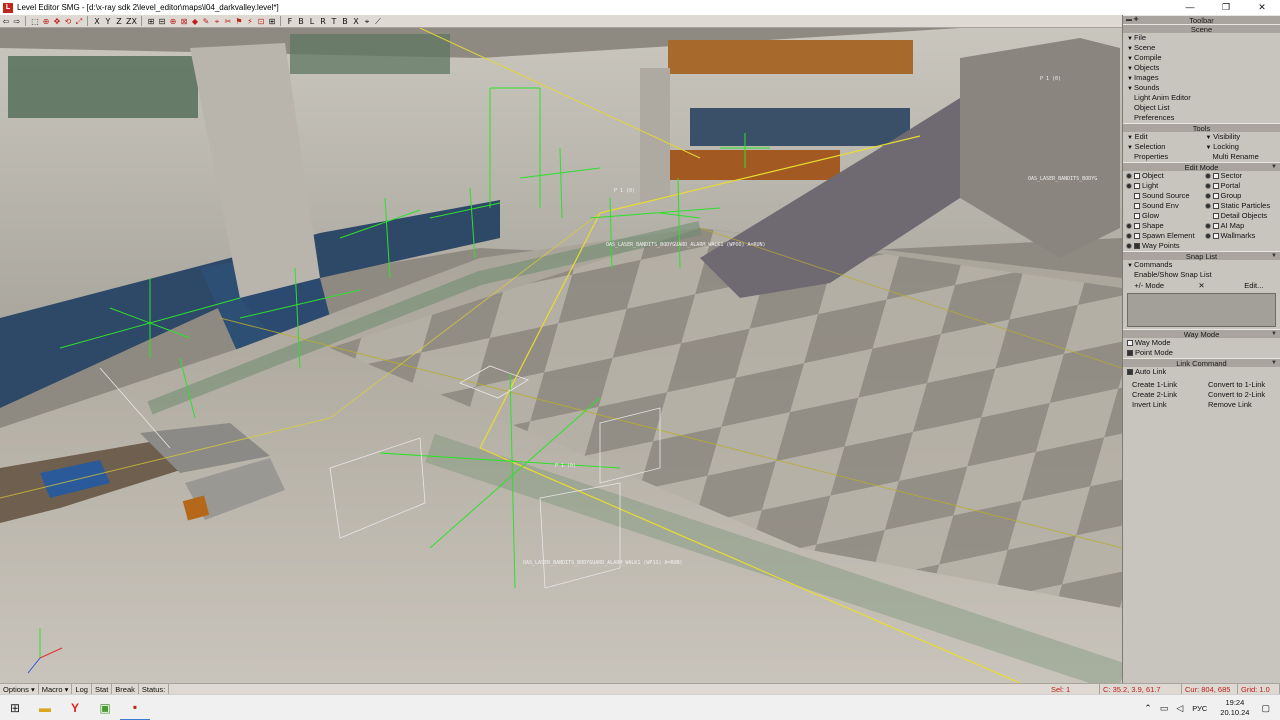 Image resolution: width=1280 pixels, height=720 pixels. I want to click on edit-mode-shape: Shape, so click(1162, 226).